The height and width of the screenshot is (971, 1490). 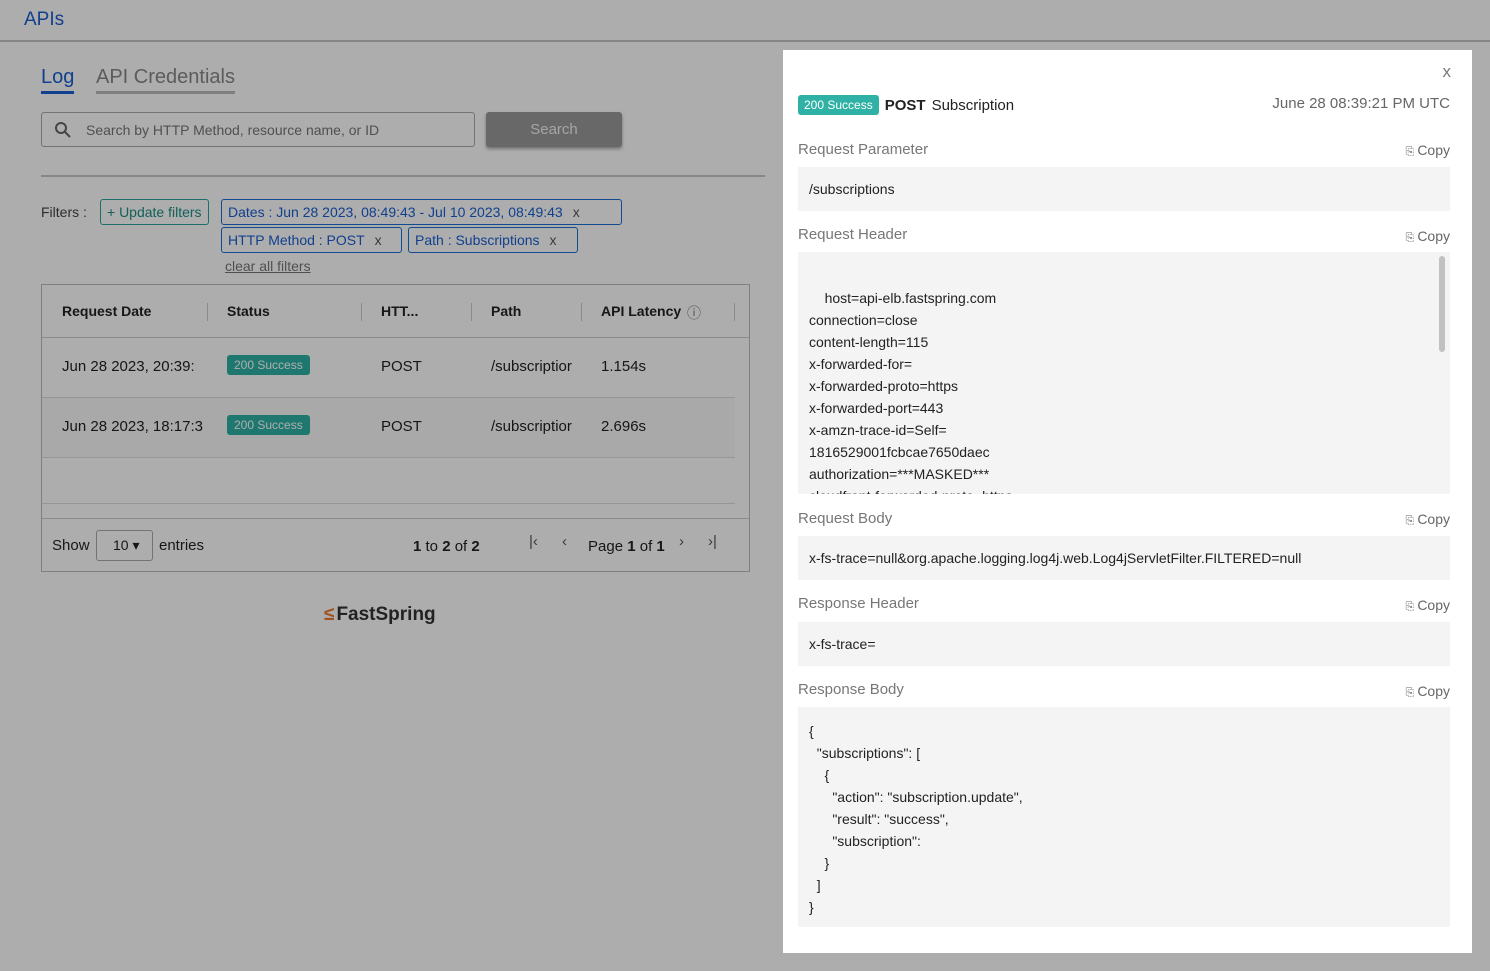 I want to click on section-title-response-header: Response Header, so click(x=858, y=603).